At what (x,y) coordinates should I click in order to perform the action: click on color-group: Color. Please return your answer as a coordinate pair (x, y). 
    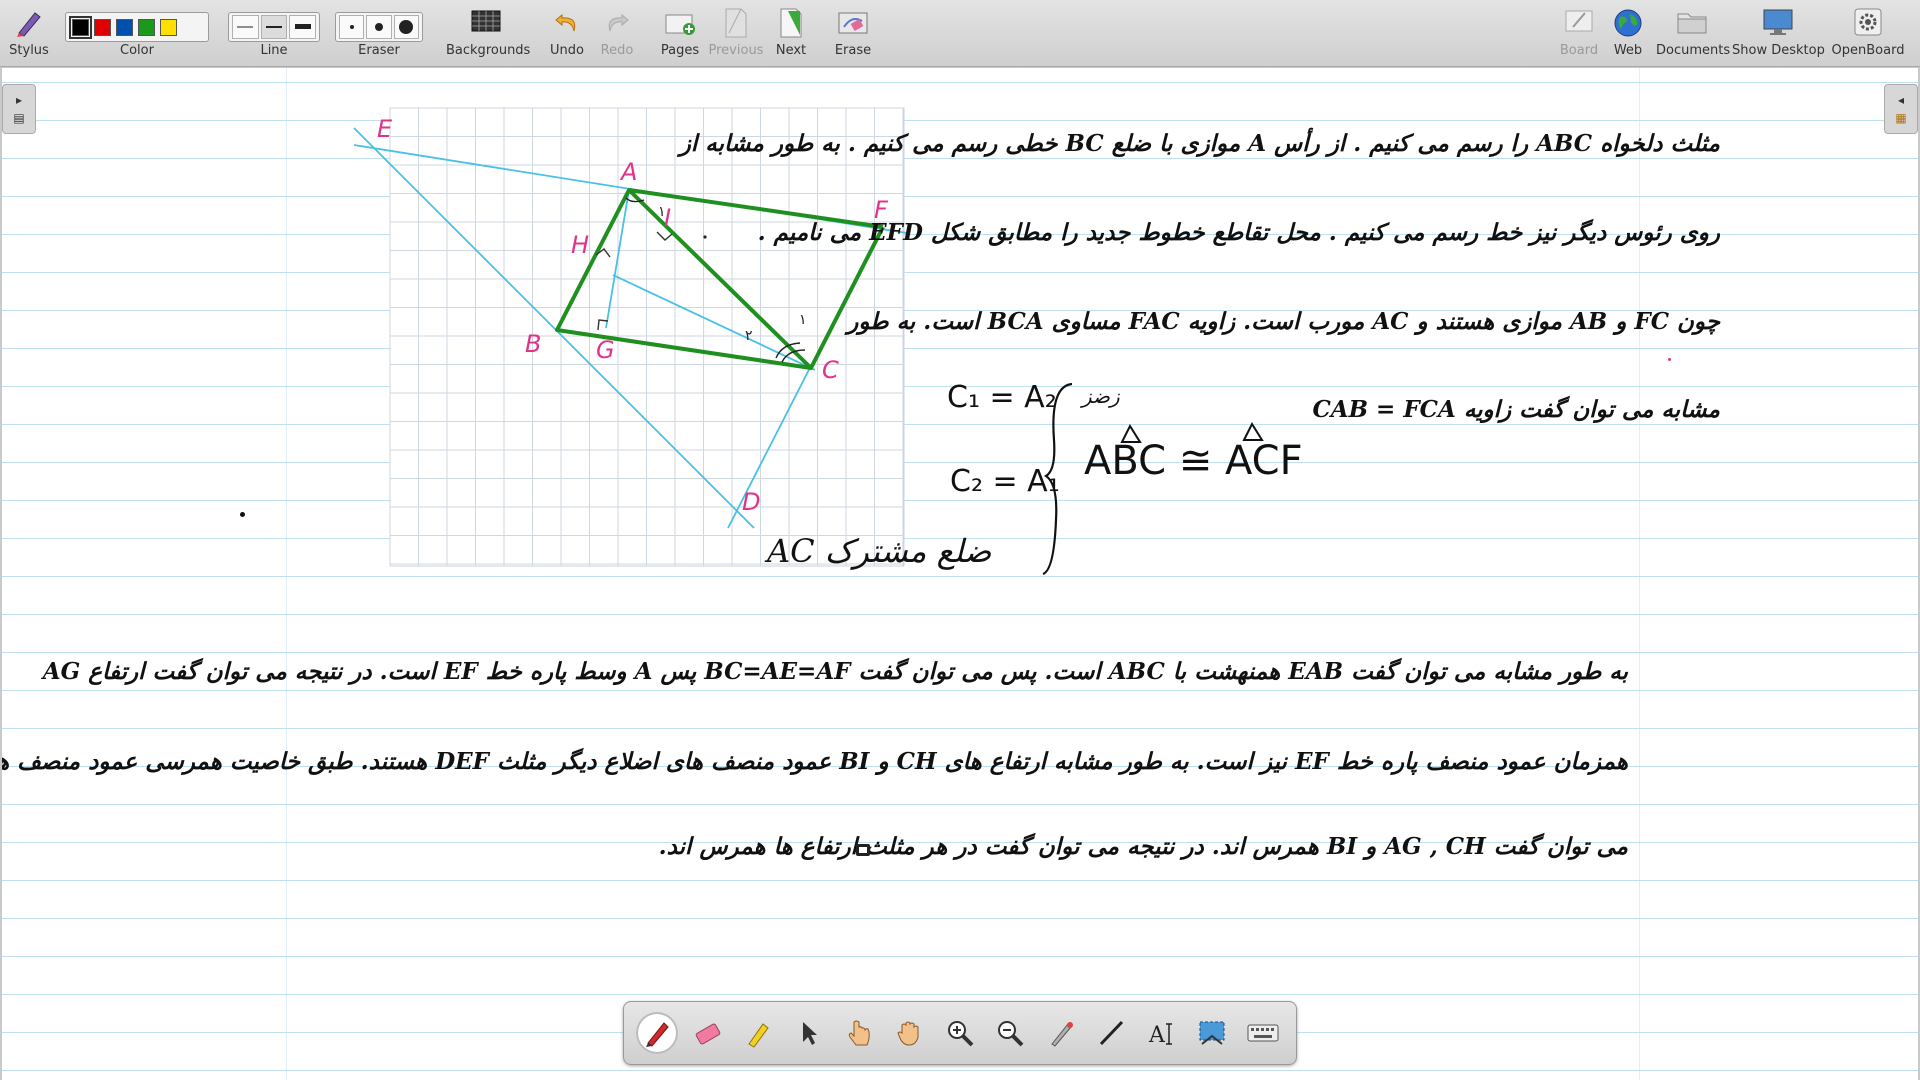
    Looking at the image, I should click on (137, 33).